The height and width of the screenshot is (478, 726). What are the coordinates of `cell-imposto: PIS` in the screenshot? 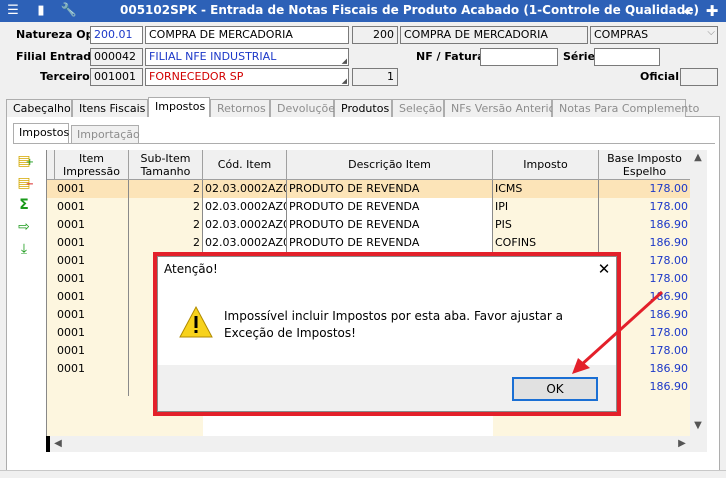 It's located at (546, 225).